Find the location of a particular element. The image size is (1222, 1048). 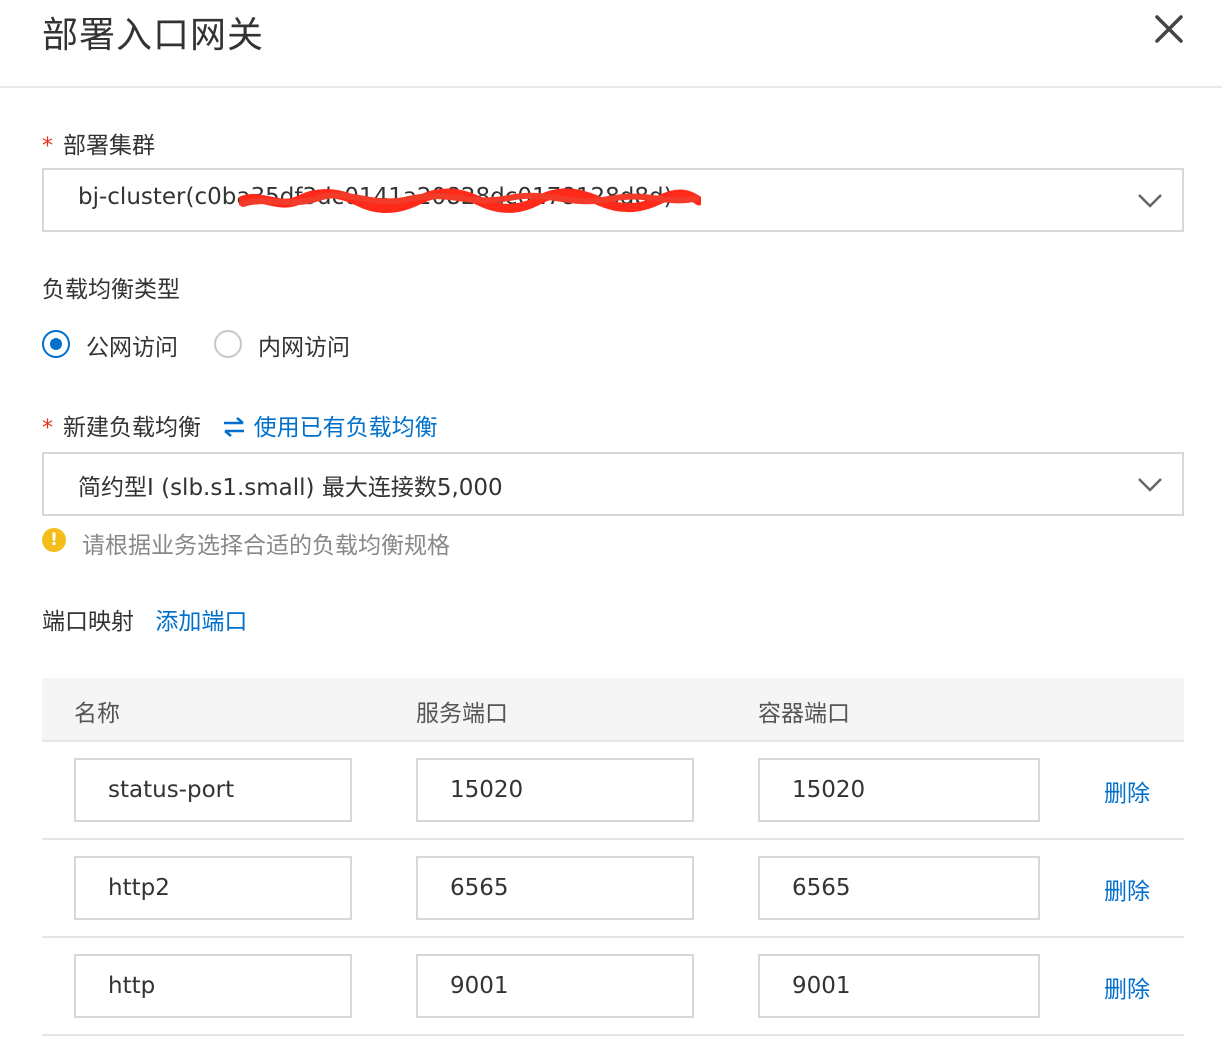

use-existing-lb-link: 使用已有负载均衡 is located at coordinates (330, 428).